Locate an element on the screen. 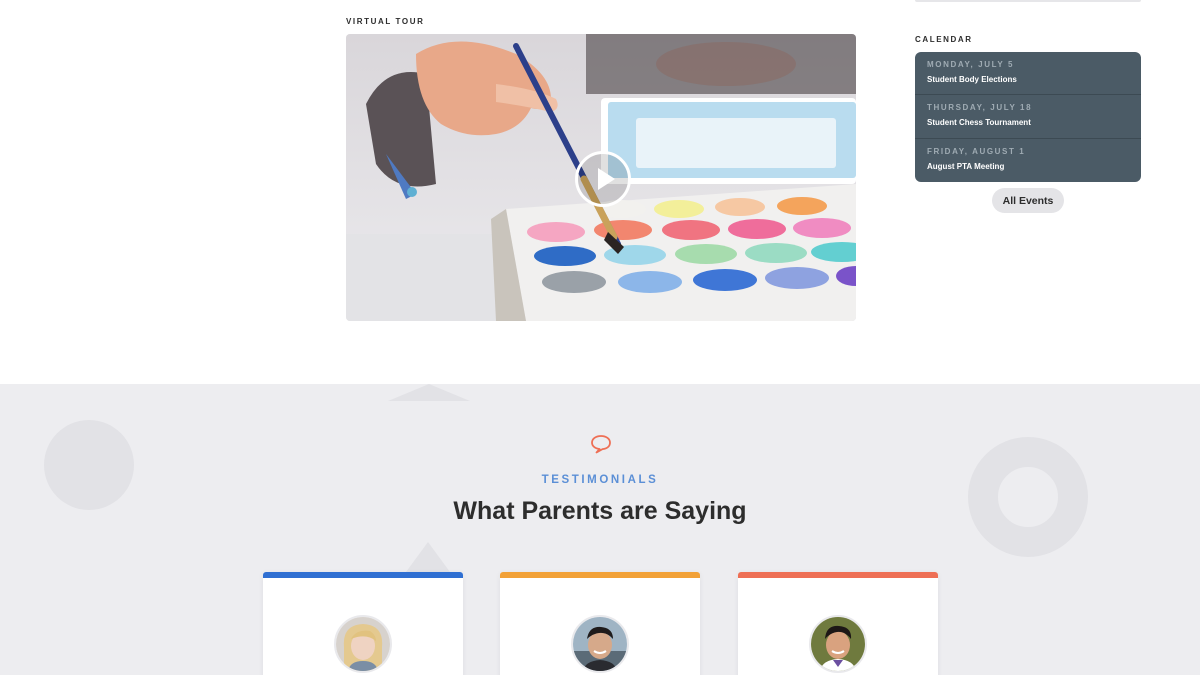 This screenshot has height=675, width=1200. all-events-button: All Events is located at coordinates (1028, 200).